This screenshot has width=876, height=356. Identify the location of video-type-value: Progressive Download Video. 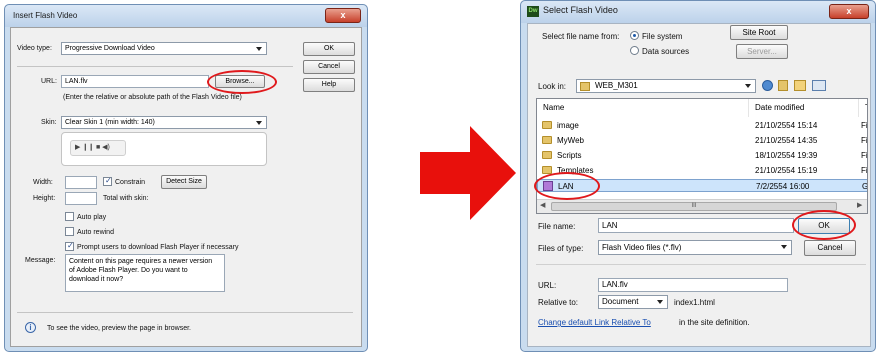
(110, 48).